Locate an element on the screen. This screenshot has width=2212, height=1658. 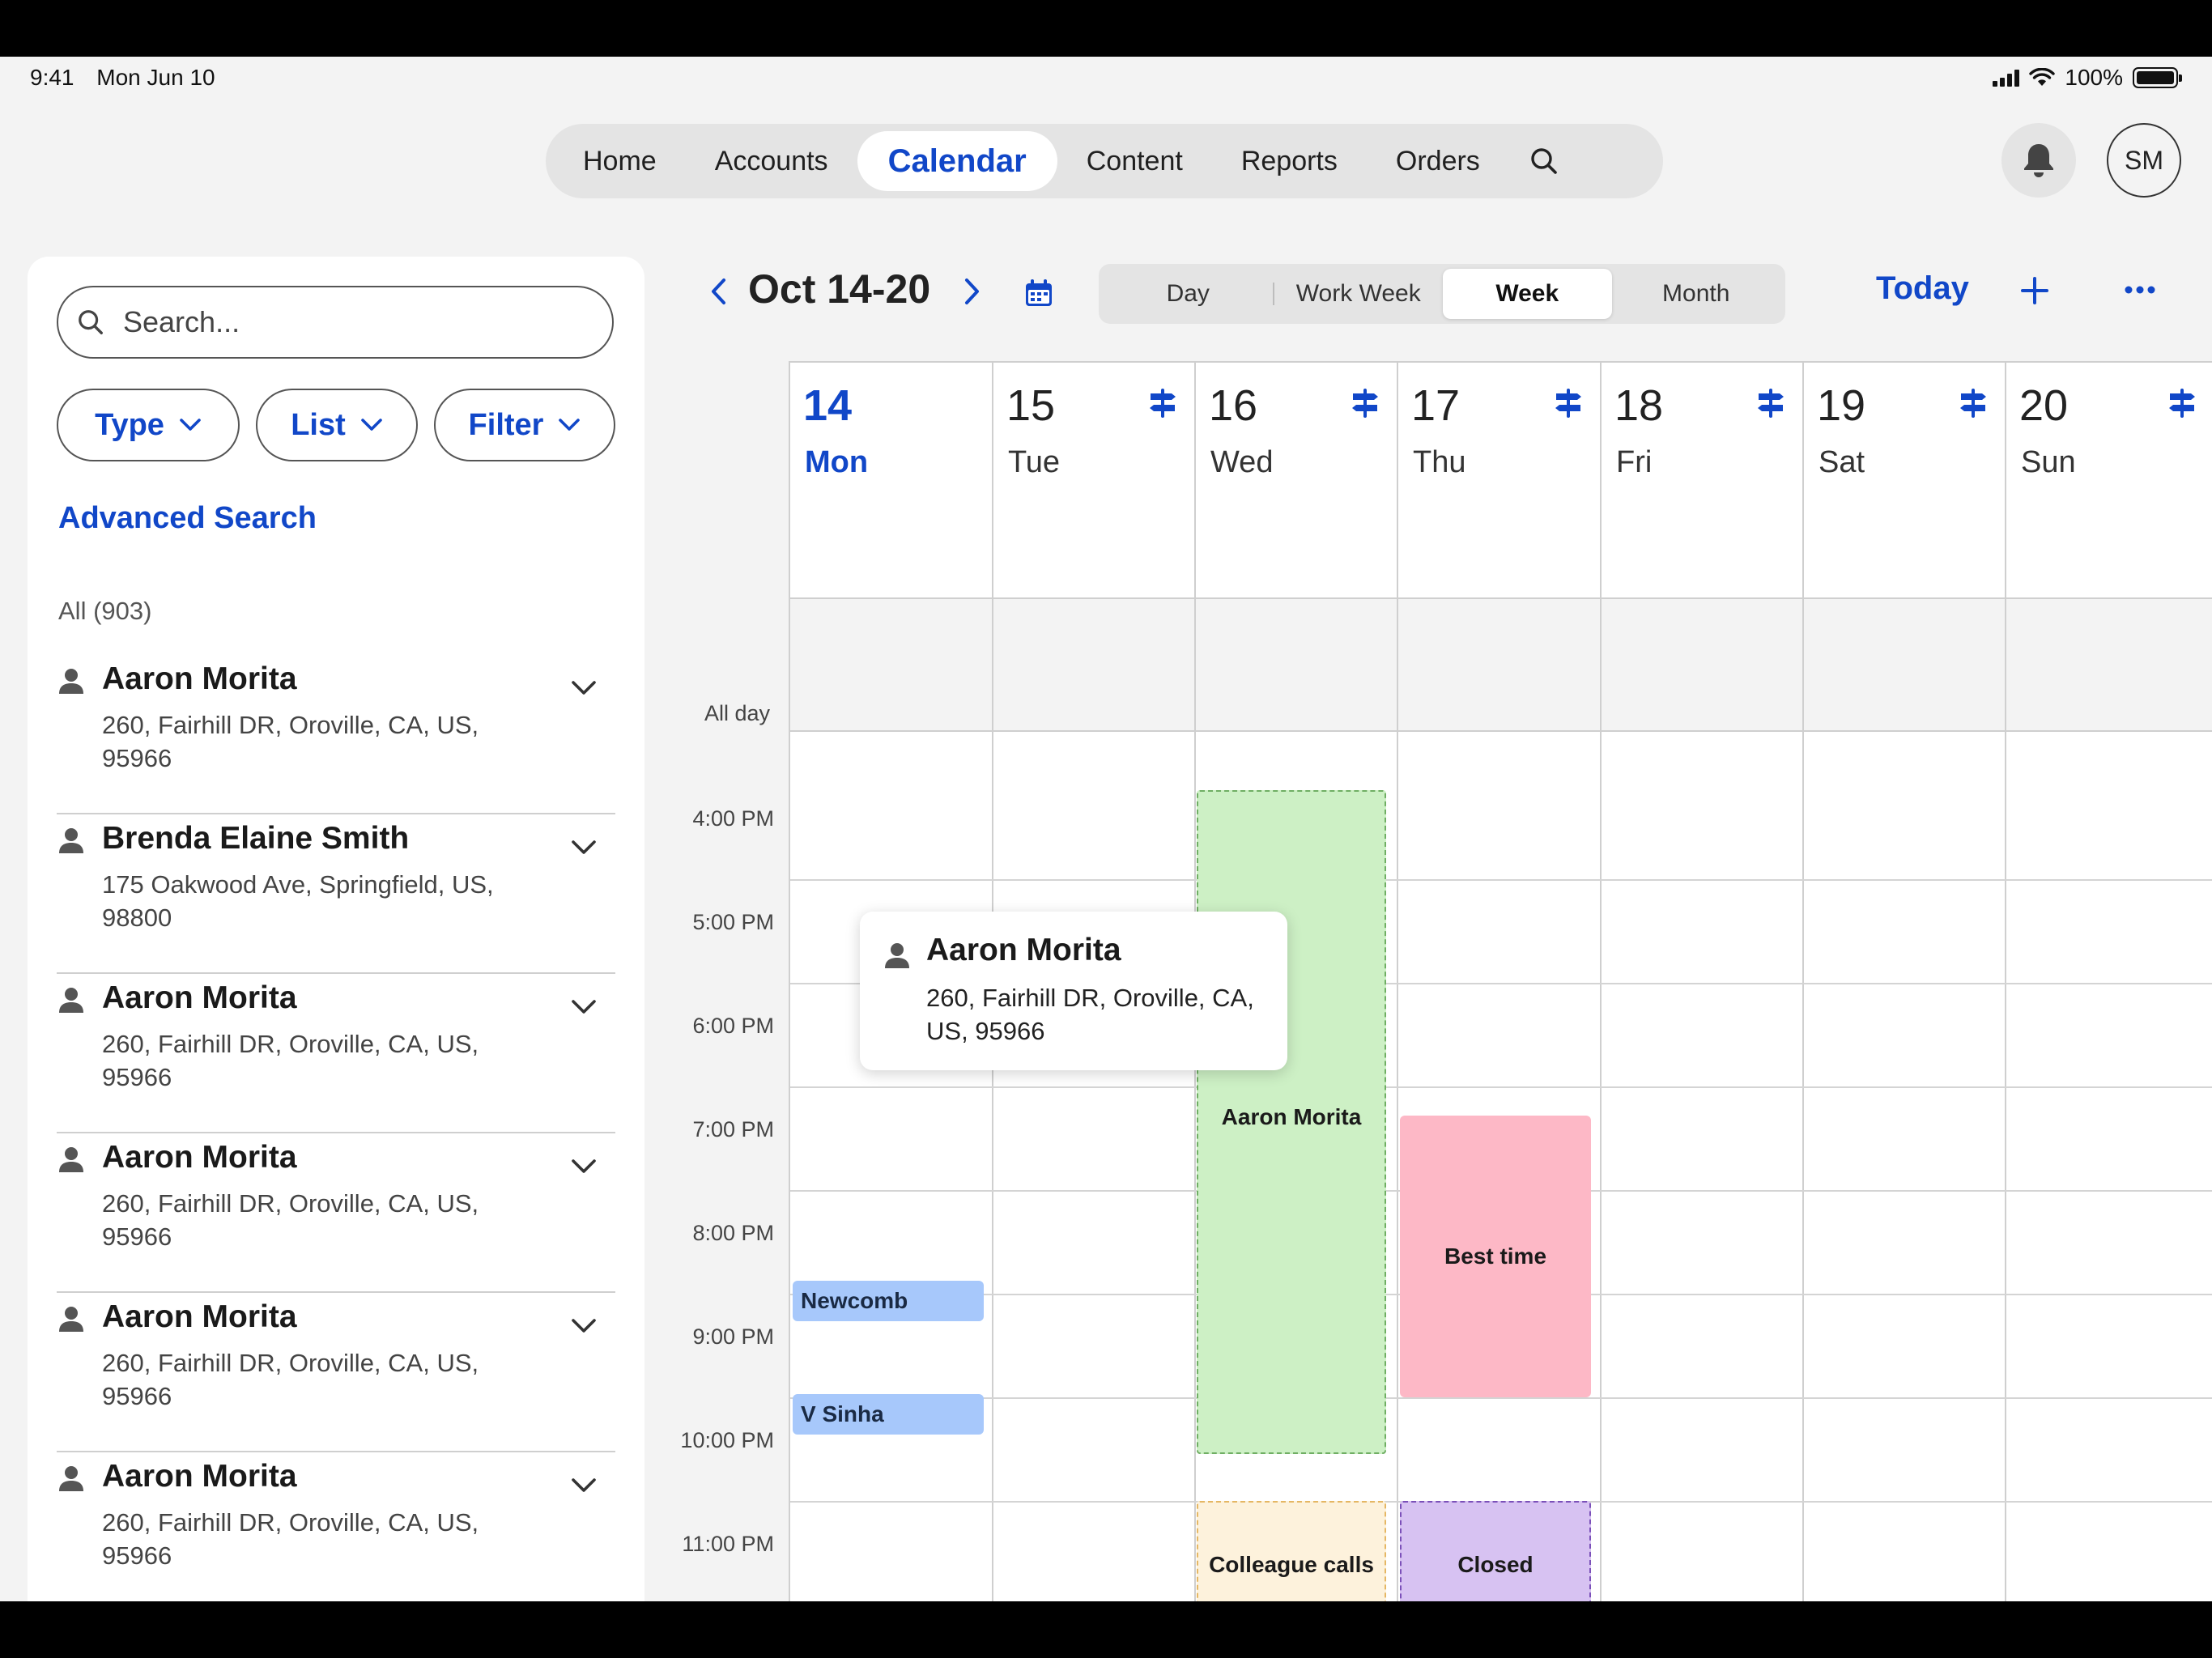
battery-icon is located at coordinates (2157, 77).